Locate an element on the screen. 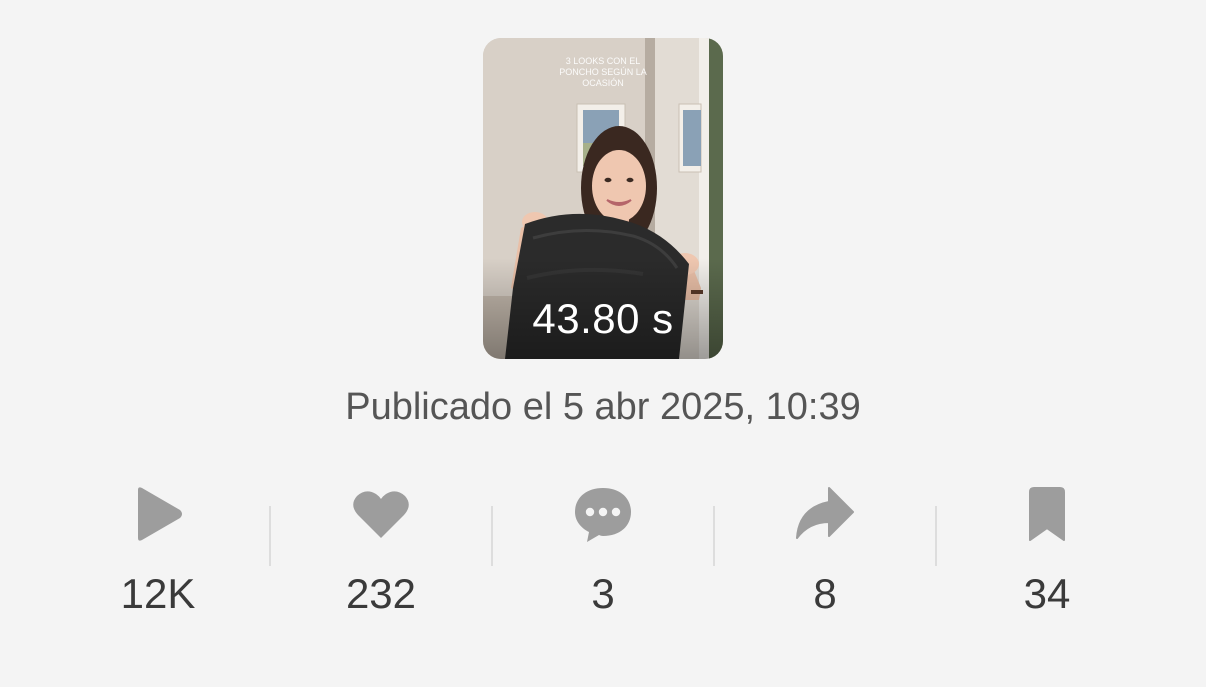 The image size is (1206, 687). comment-icon is located at coordinates (603, 515).